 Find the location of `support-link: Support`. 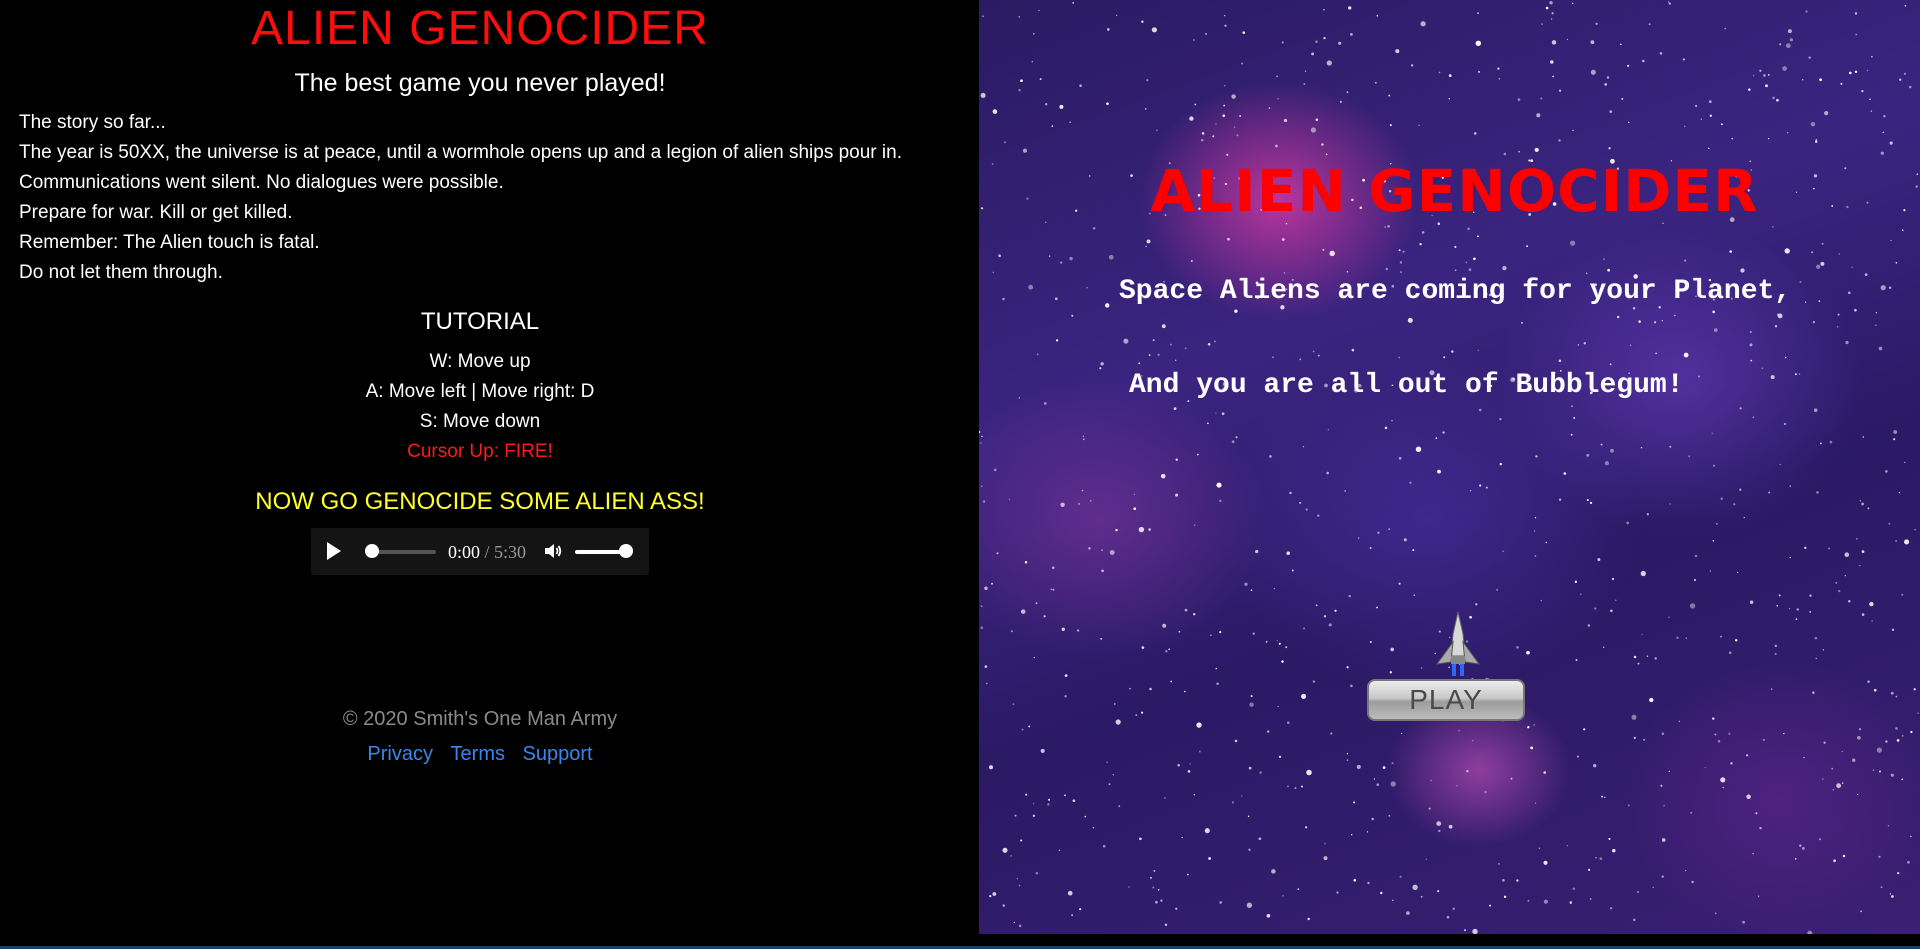

support-link: Support is located at coordinates (558, 754).